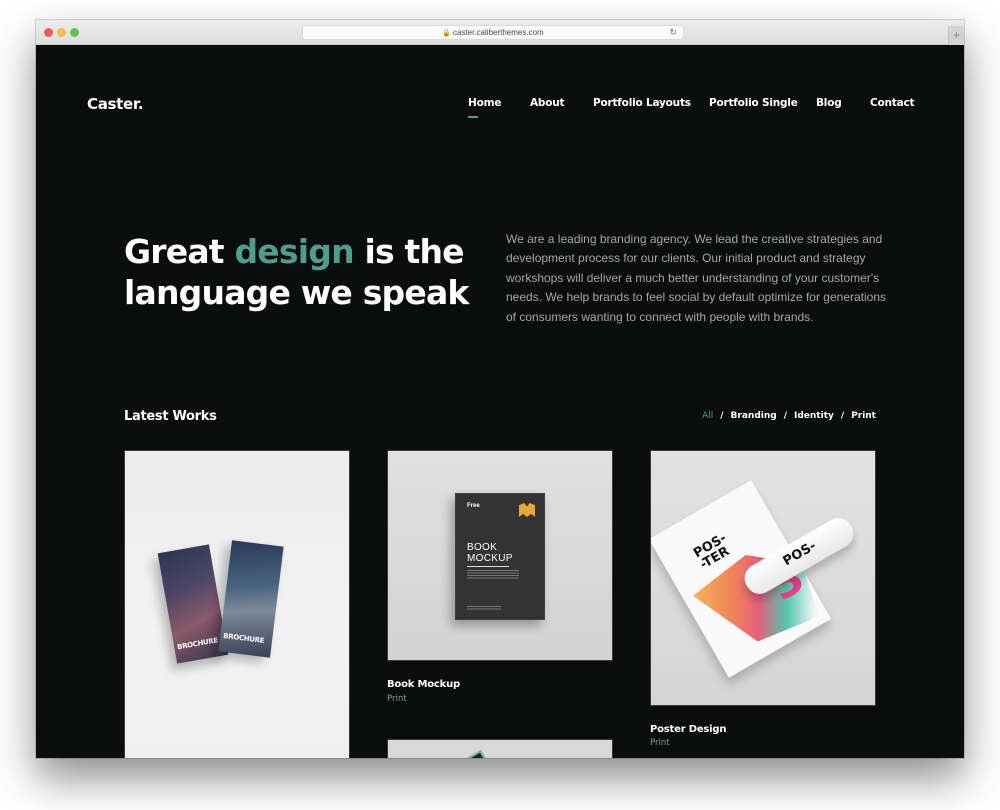 This screenshot has width=1000, height=810. Describe the element at coordinates (753, 103) in the screenshot. I see `nav-portfolio-single: Portfolio Single` at that location.